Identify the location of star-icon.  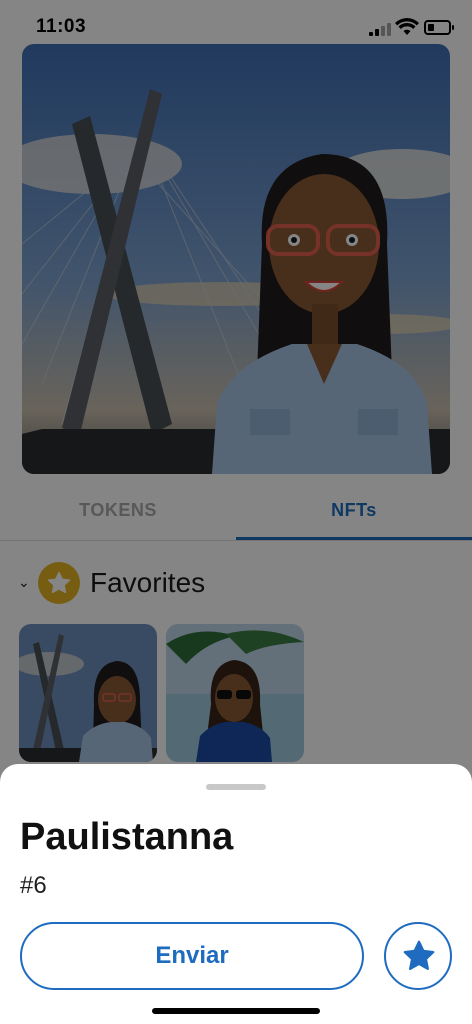
(419, 955).